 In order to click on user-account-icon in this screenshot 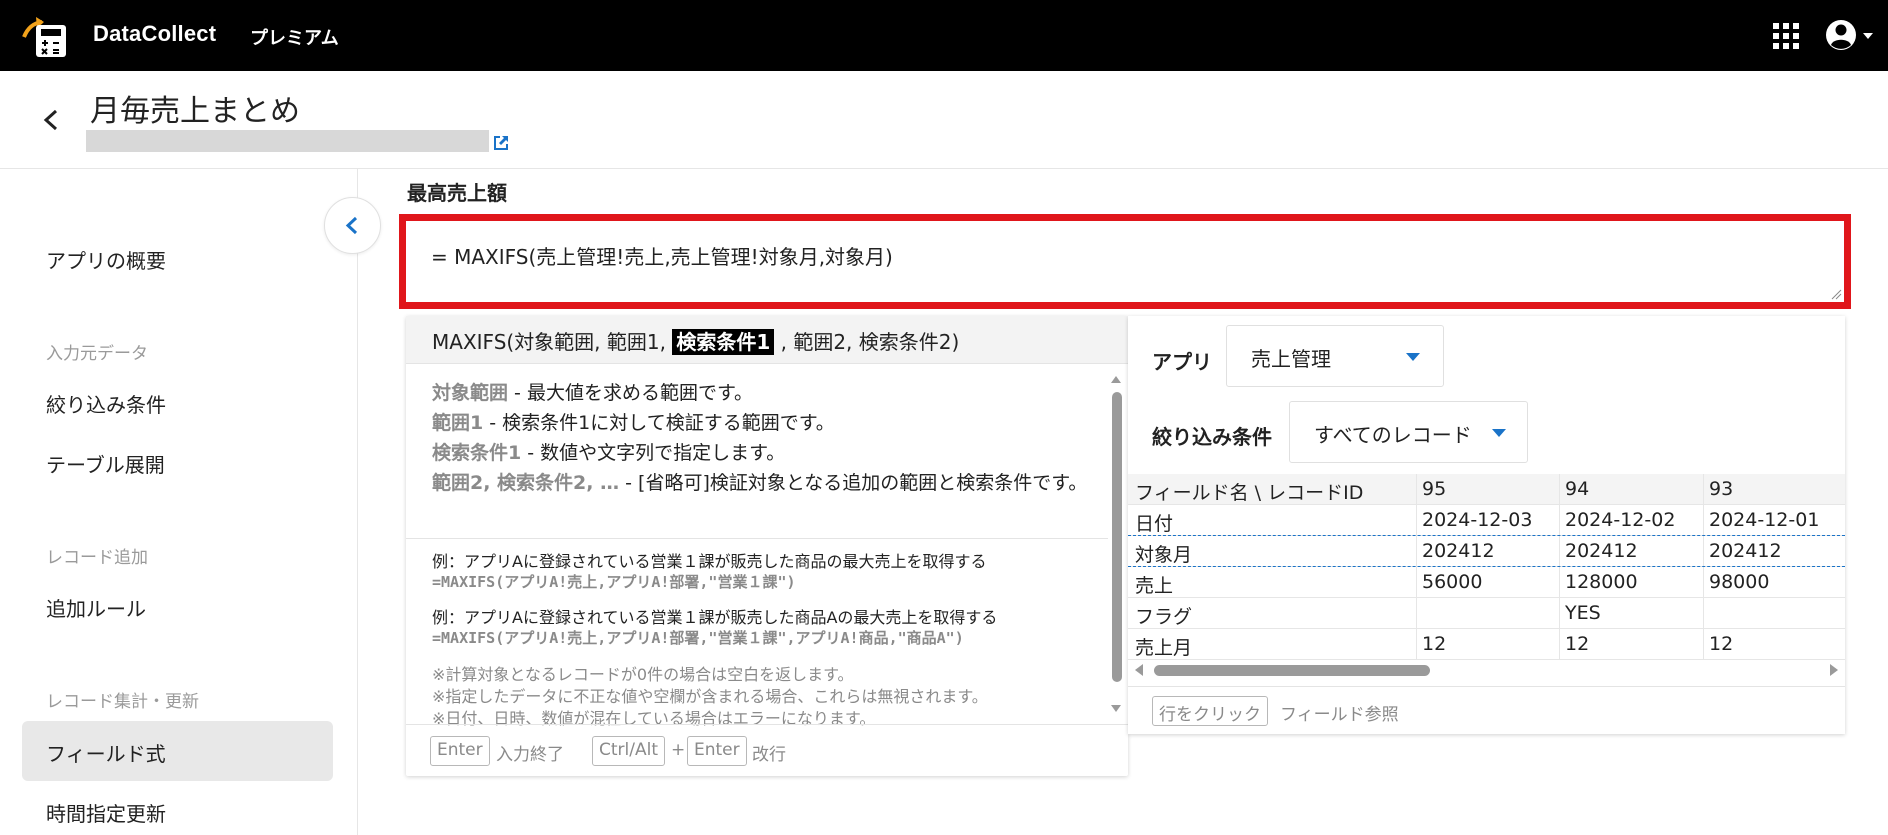, I will do `click(1849, 35)`.